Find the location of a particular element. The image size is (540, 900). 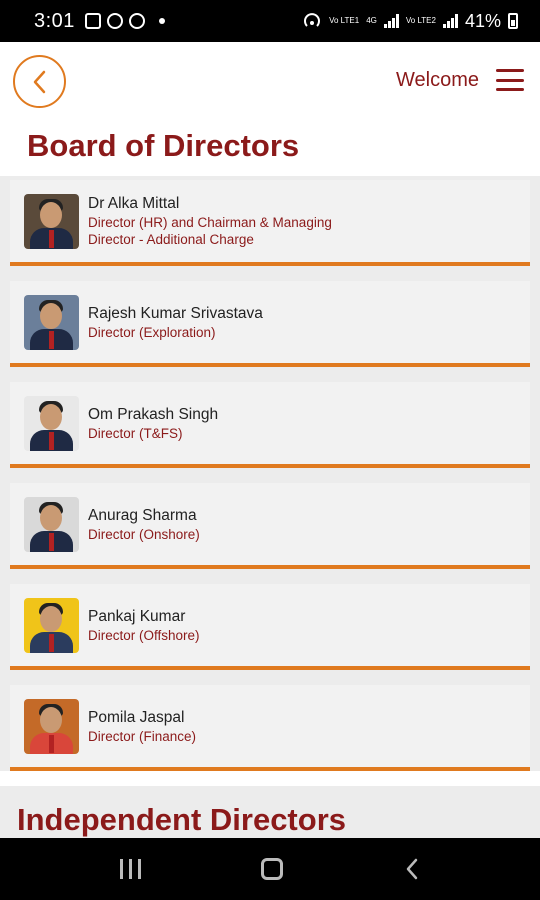

welcome-label: Welcome is located at coordinates (437, 80).